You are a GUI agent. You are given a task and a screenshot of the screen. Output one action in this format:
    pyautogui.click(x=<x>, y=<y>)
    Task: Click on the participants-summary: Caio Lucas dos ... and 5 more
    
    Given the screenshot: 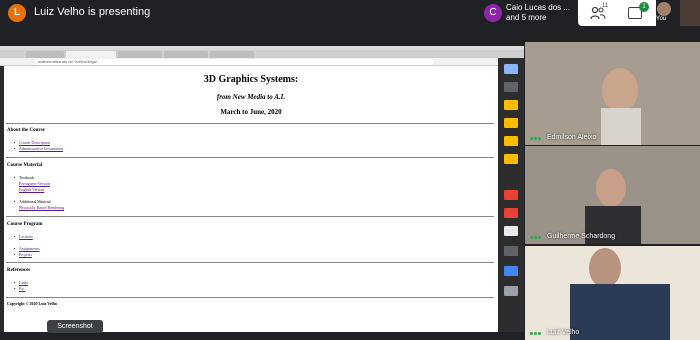 What is the action you would take?
    pyautogui.click(x=538, y=13)
    